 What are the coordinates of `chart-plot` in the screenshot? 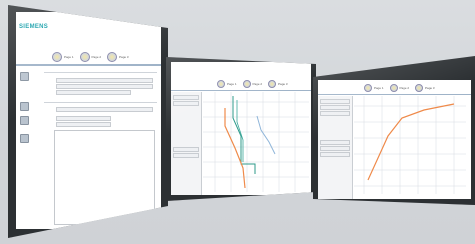 It's located at (410, 145).